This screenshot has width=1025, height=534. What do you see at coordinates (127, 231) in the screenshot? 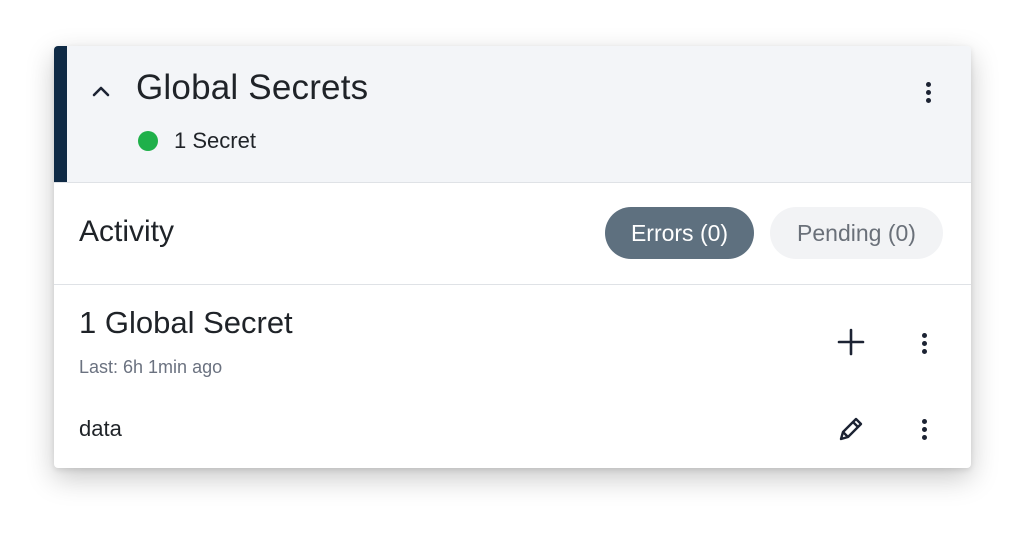
I see `activity-title: Activity` at bounding box center [127, 231].